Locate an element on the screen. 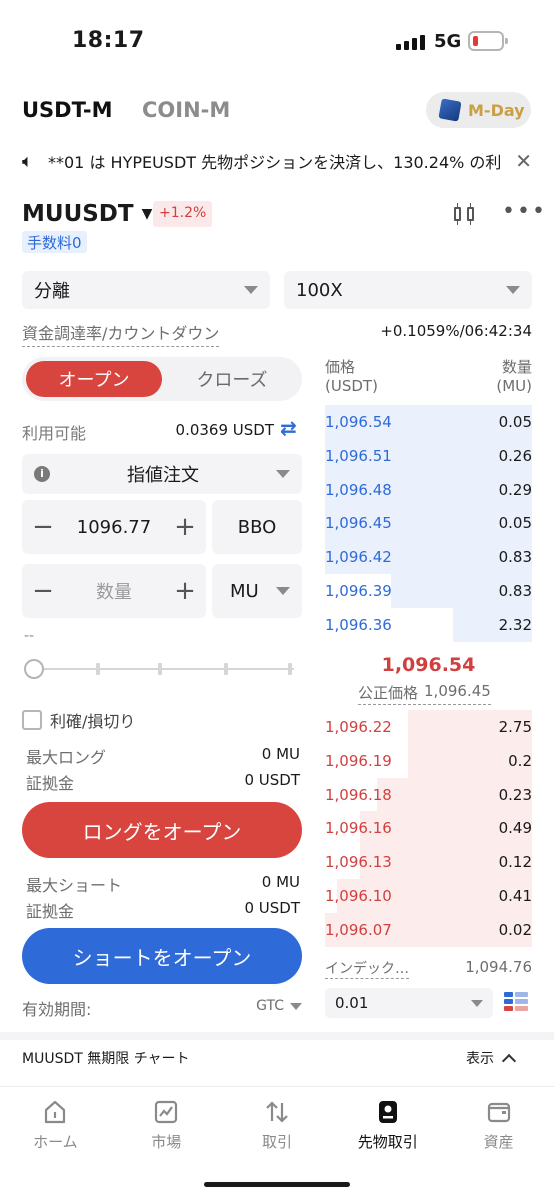 The width and height of the screenshot is (554, 1200). mday-promo-button: M-Day is located at coordinates (478, 110).